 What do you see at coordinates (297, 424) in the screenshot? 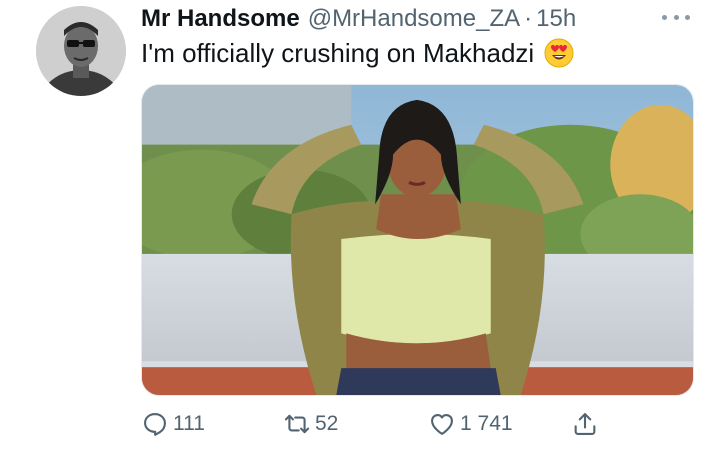
I see `retweet-icon` at bounding box center [297, 424].